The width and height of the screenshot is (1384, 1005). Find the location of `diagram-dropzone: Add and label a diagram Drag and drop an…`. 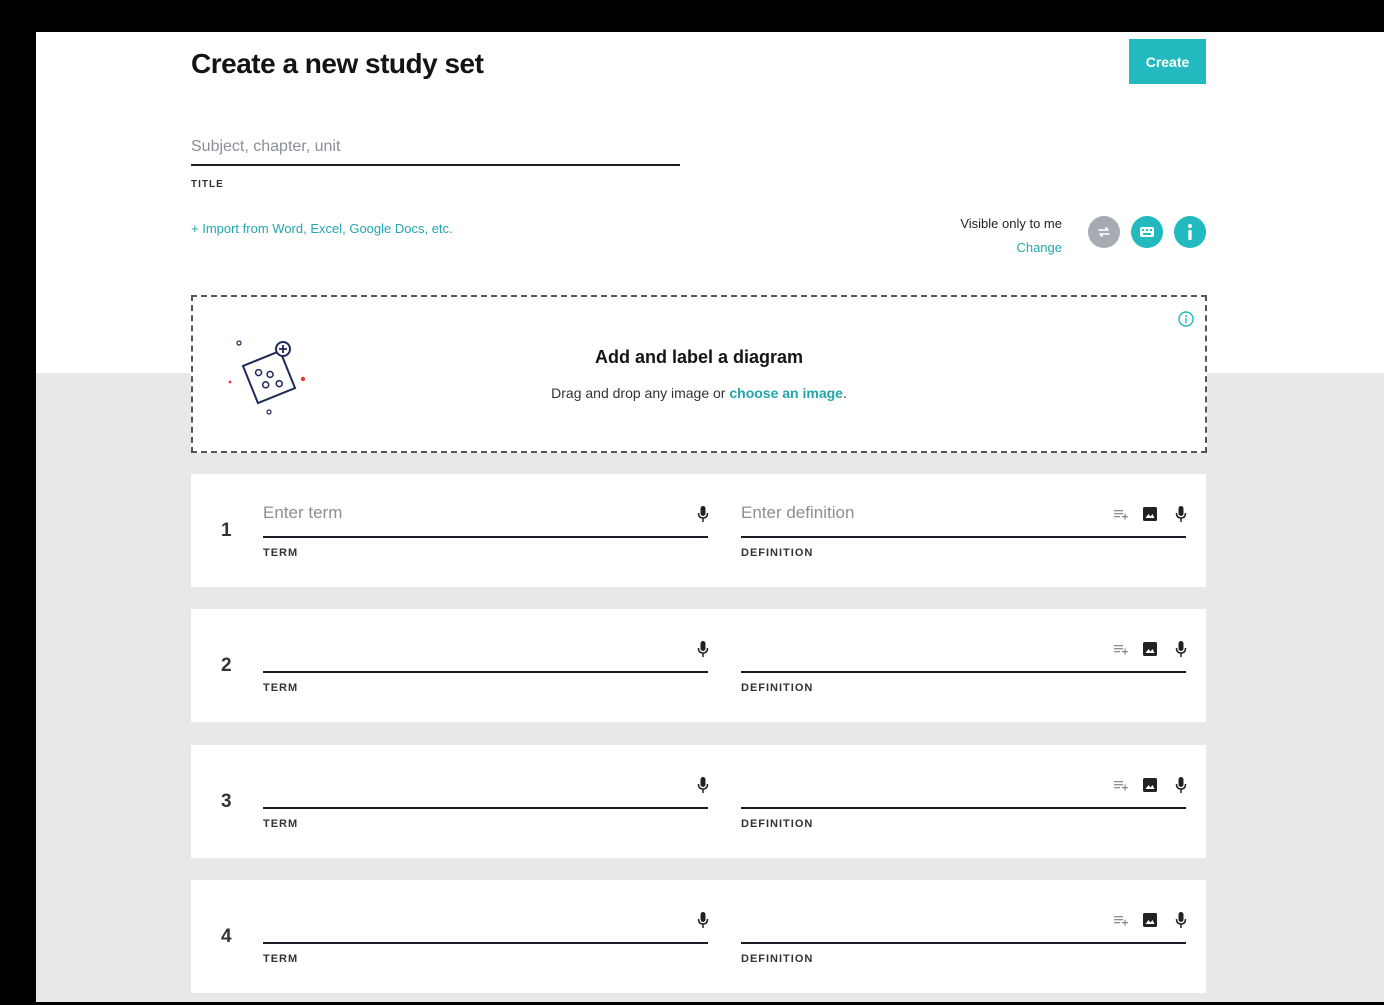

diagram-dropzone: Add and label a diagram Drag and drop an… is located at coordinates (699, 374).